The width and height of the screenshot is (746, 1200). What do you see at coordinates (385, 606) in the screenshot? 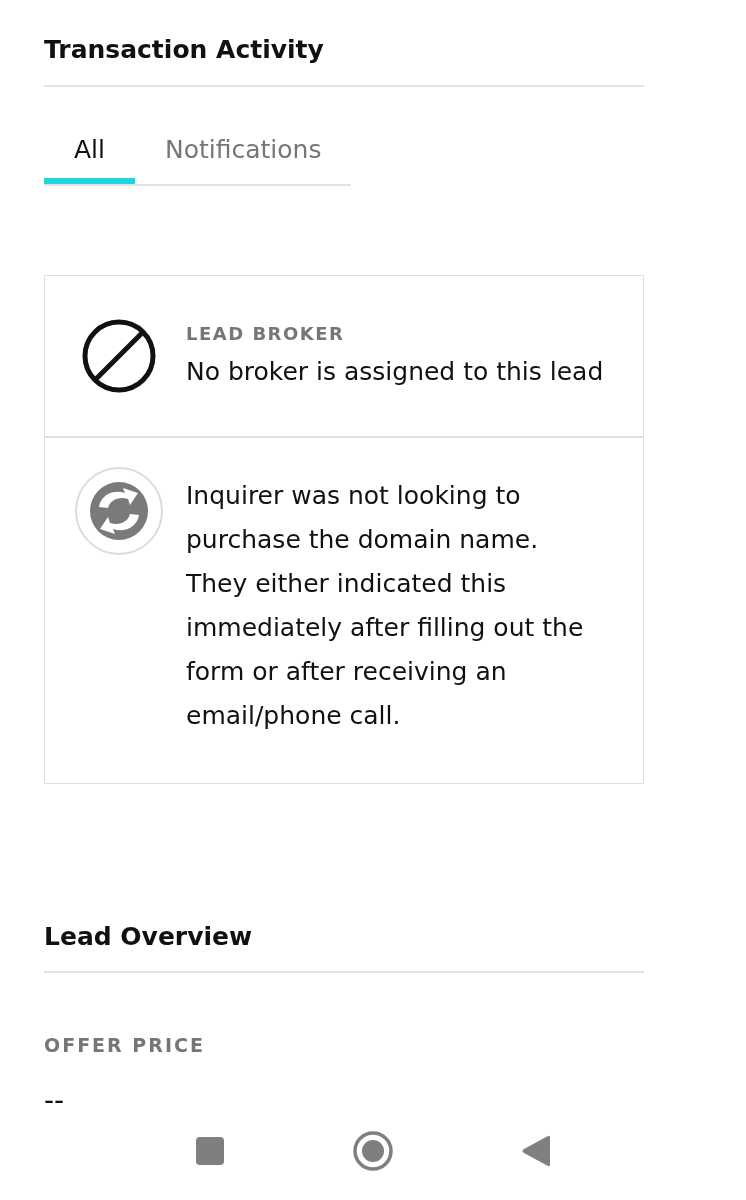
I see `activity-text: Inquirer was not looking to purchase the domain name. They either indicated this immediately after filling out the form or after receiving an email/phone call.` at bounding box center [385, 606].